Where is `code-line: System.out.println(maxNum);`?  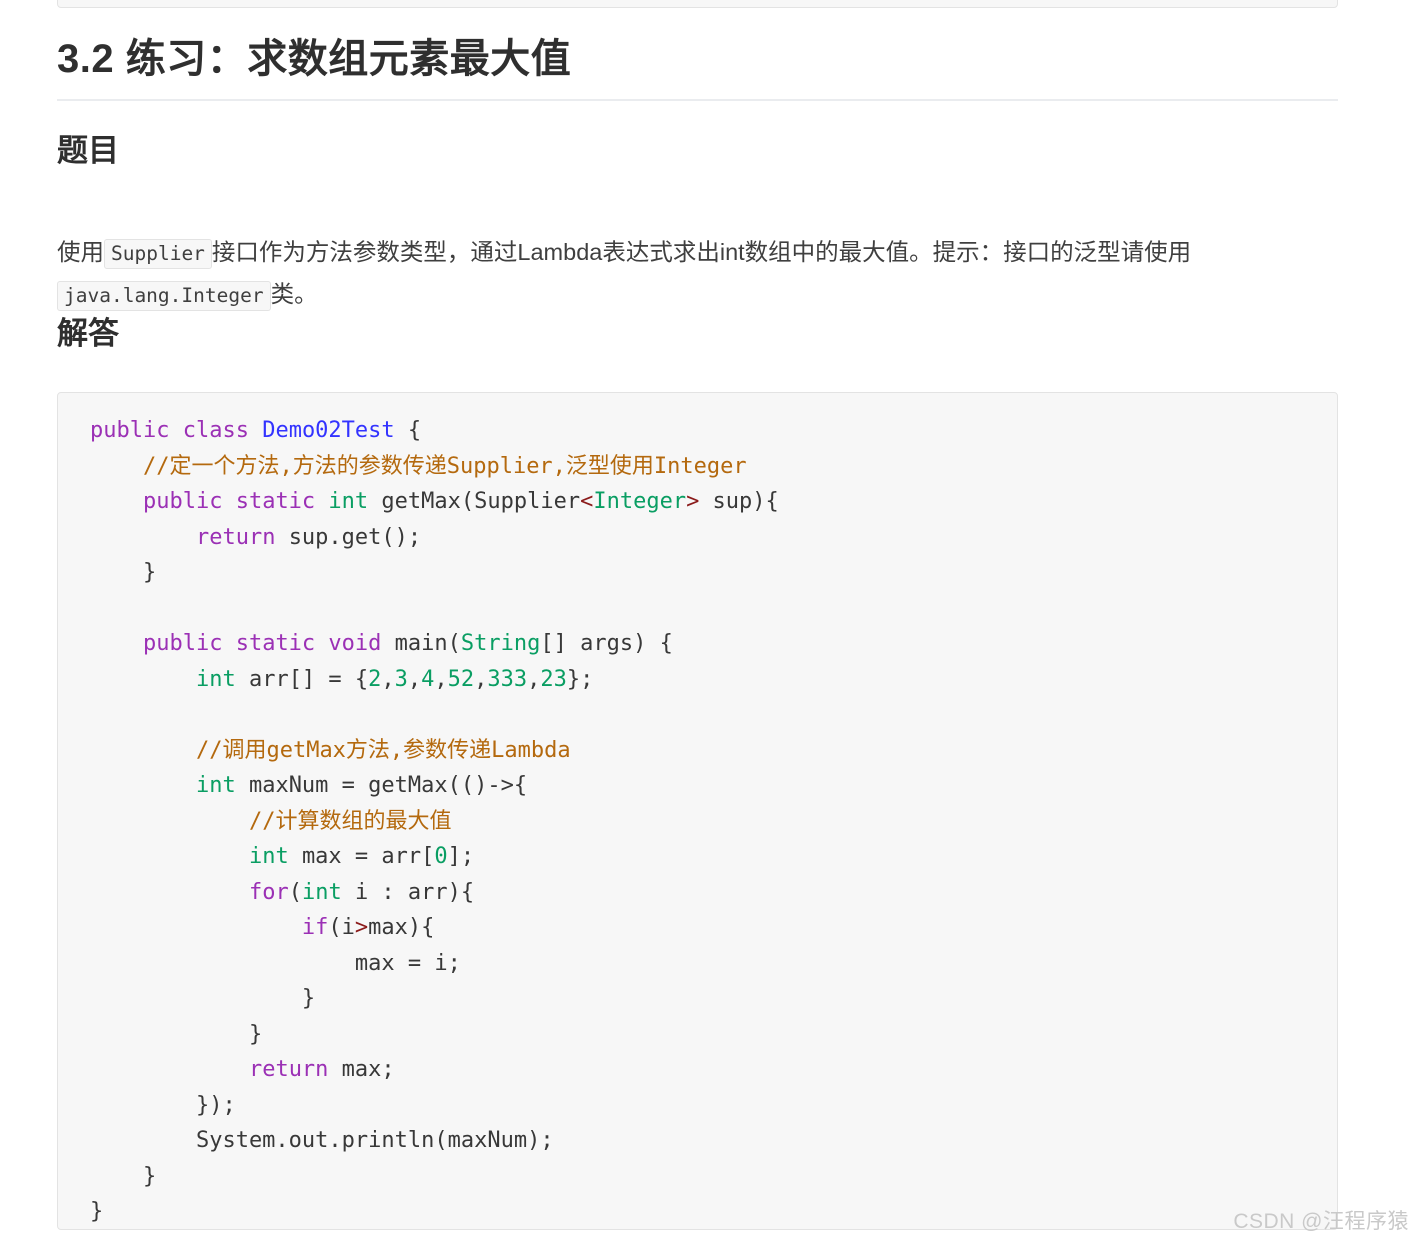
code-line: System.out.println(maxNum); is located at coordinates (713, 1141).